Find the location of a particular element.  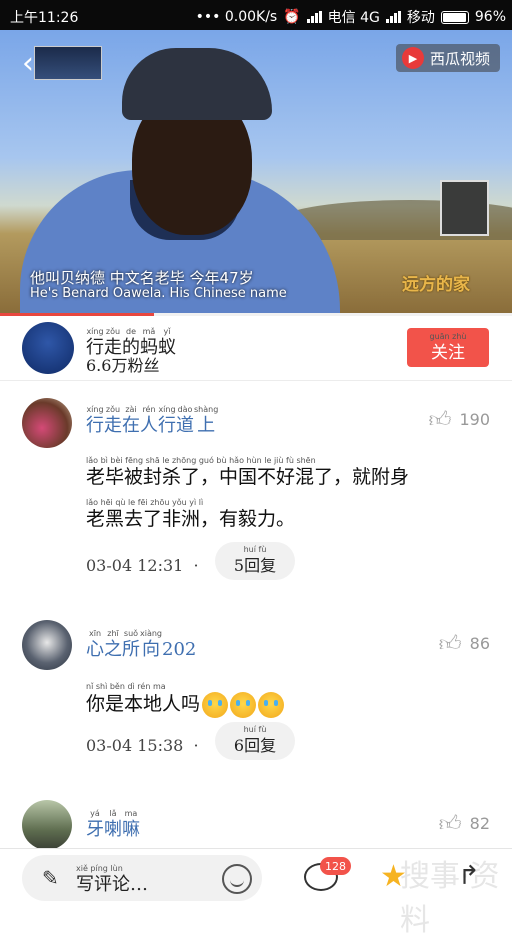

share-icon: ↱ is located at coordinates (469, 876).